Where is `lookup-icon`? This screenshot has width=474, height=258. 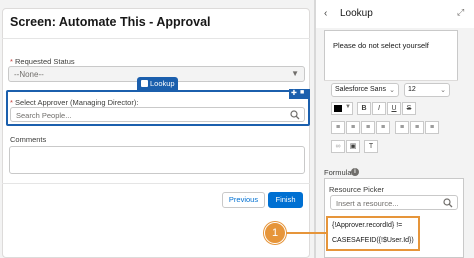 lookup-icon is located at coordinates (144, 83).